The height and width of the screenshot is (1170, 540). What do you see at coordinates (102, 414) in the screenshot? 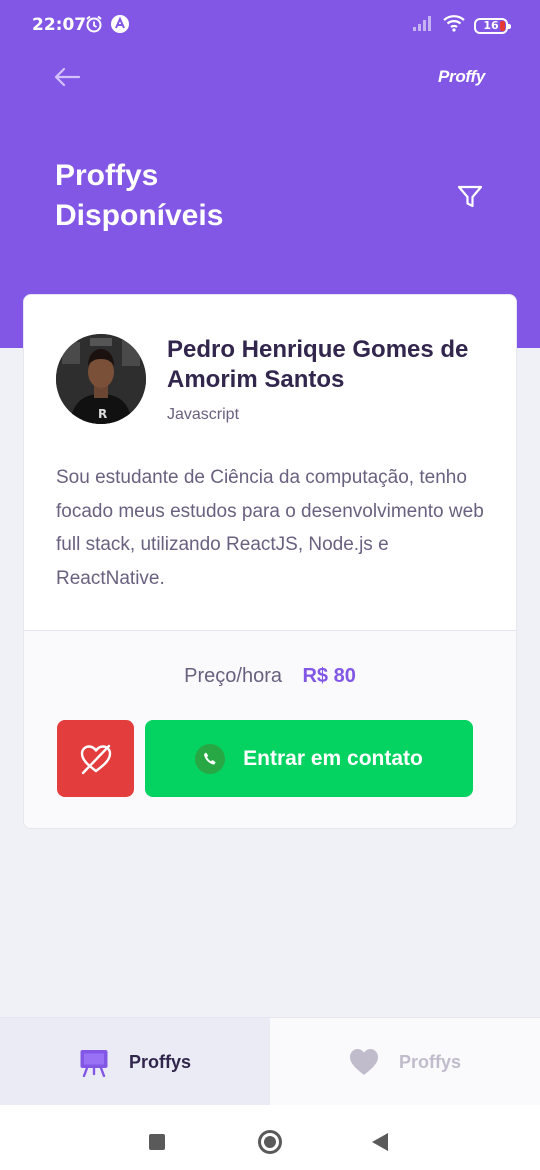
I see `svg-text: R` at bounding box center [102, 414].